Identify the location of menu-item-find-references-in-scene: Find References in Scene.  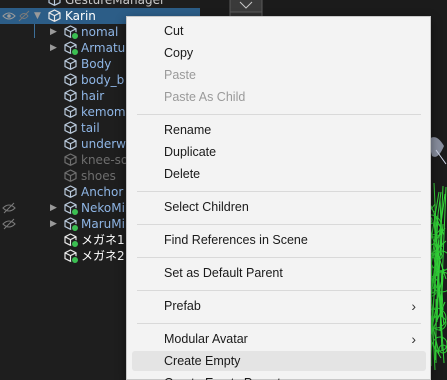
(279, 240).